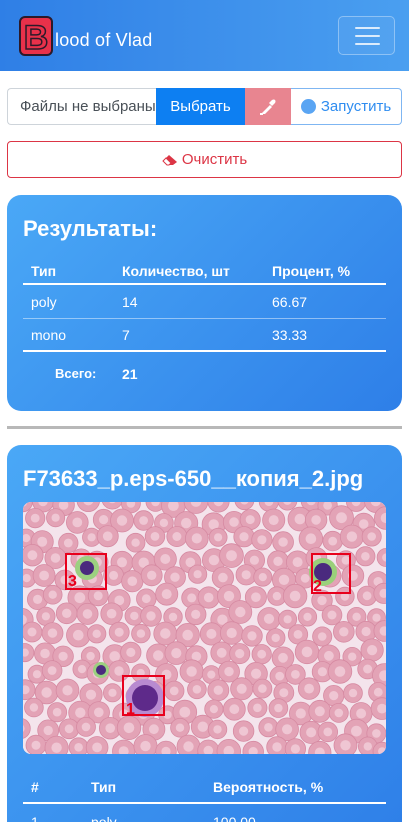  What do you see at coordinates (204, 786) in the screenshot?
I see `detections-header-row: # Тип Вероятность, %` at bounding box center [204, 786].